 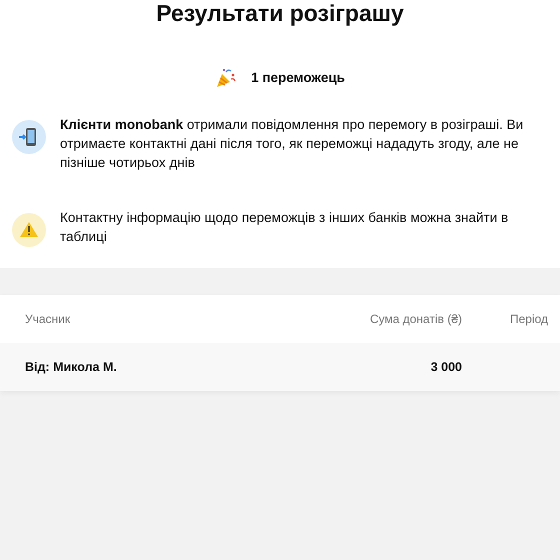 I want to click on notice-text: Контактну інформацію щодо переможців з інших банків можна знайти в таблиці, so click(x=285, y=227).